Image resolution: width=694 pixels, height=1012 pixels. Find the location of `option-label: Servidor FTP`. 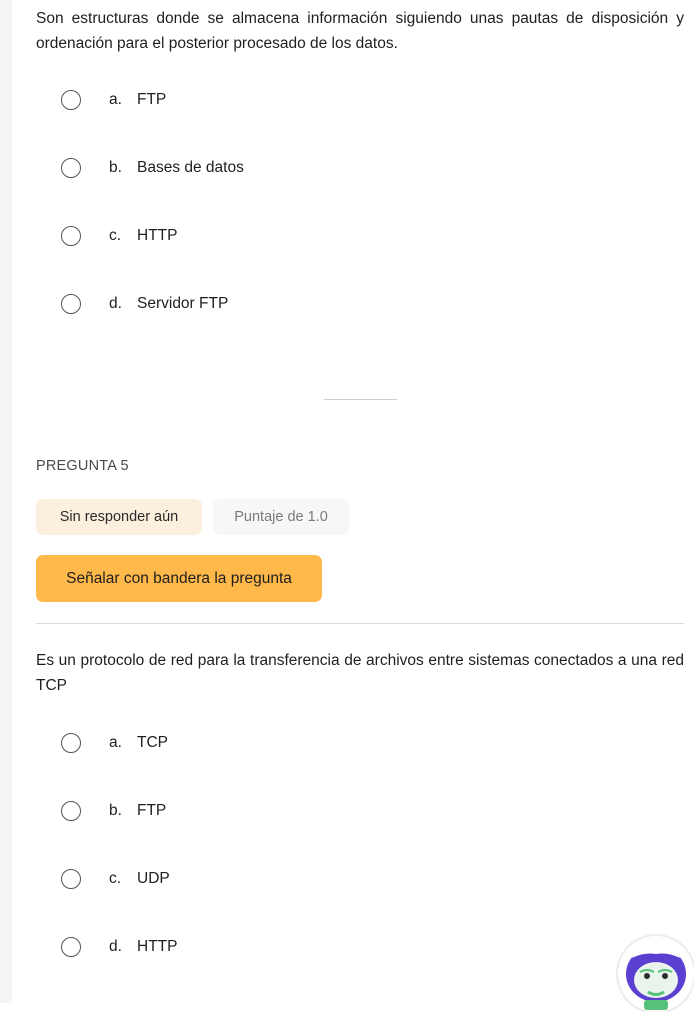

option-label: Servidor FTP is located at coordinates (183, 303).